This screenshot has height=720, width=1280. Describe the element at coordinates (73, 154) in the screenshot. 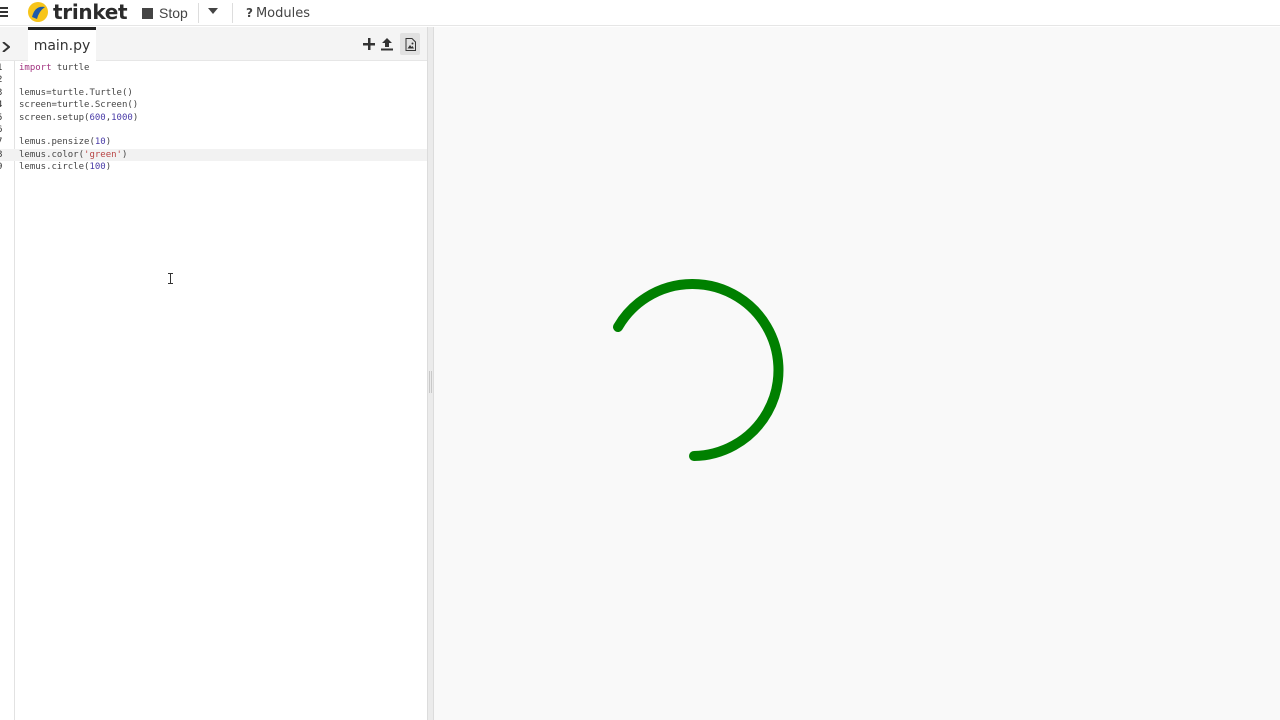

I see `code-text: lemus.color('green')` at that location.